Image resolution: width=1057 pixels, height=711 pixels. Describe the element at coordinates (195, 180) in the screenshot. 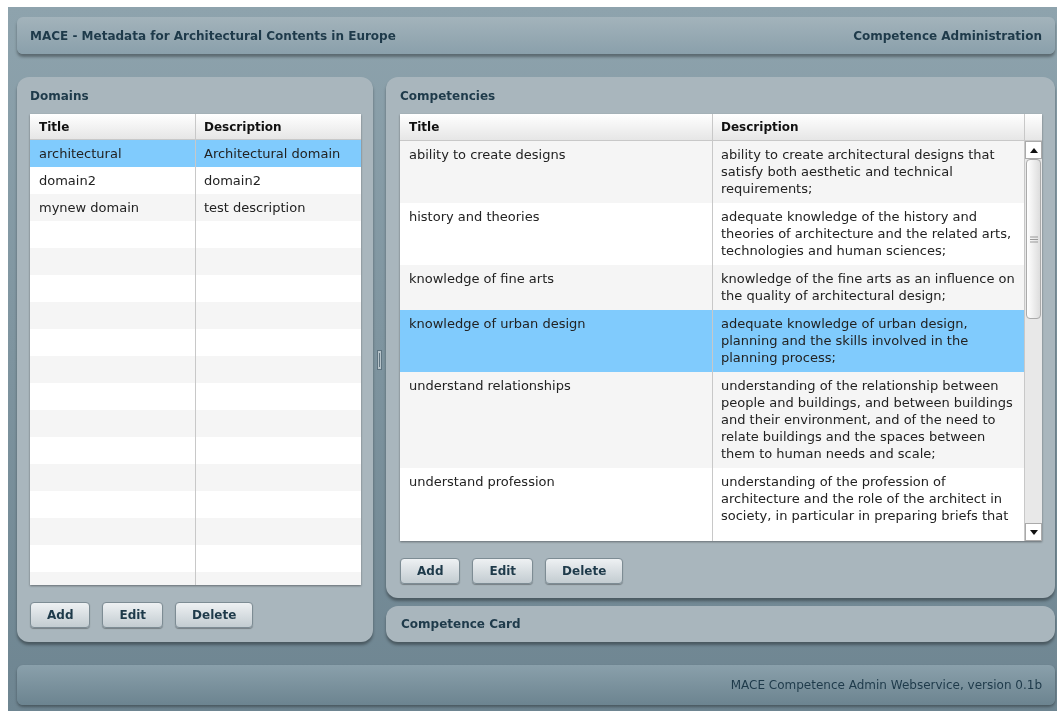

I see `table-row: domain2 domain2` at that location.